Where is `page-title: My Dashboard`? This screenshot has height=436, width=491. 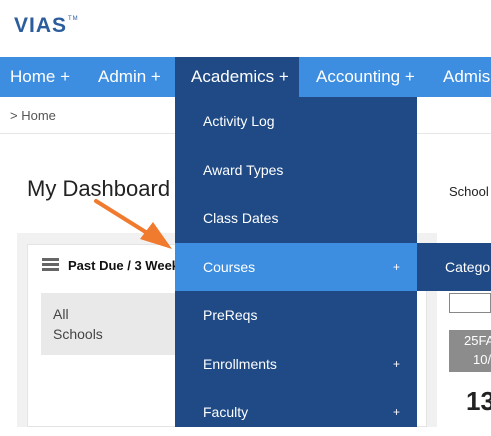
page-title: My Dashboard is located at coordinates (99, 188).